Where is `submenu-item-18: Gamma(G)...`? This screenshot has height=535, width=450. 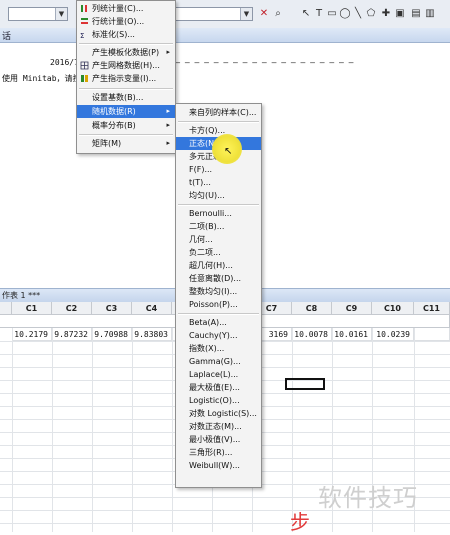
submenu-item-18: Gamma(G)... is located at coordinates (218, 361).